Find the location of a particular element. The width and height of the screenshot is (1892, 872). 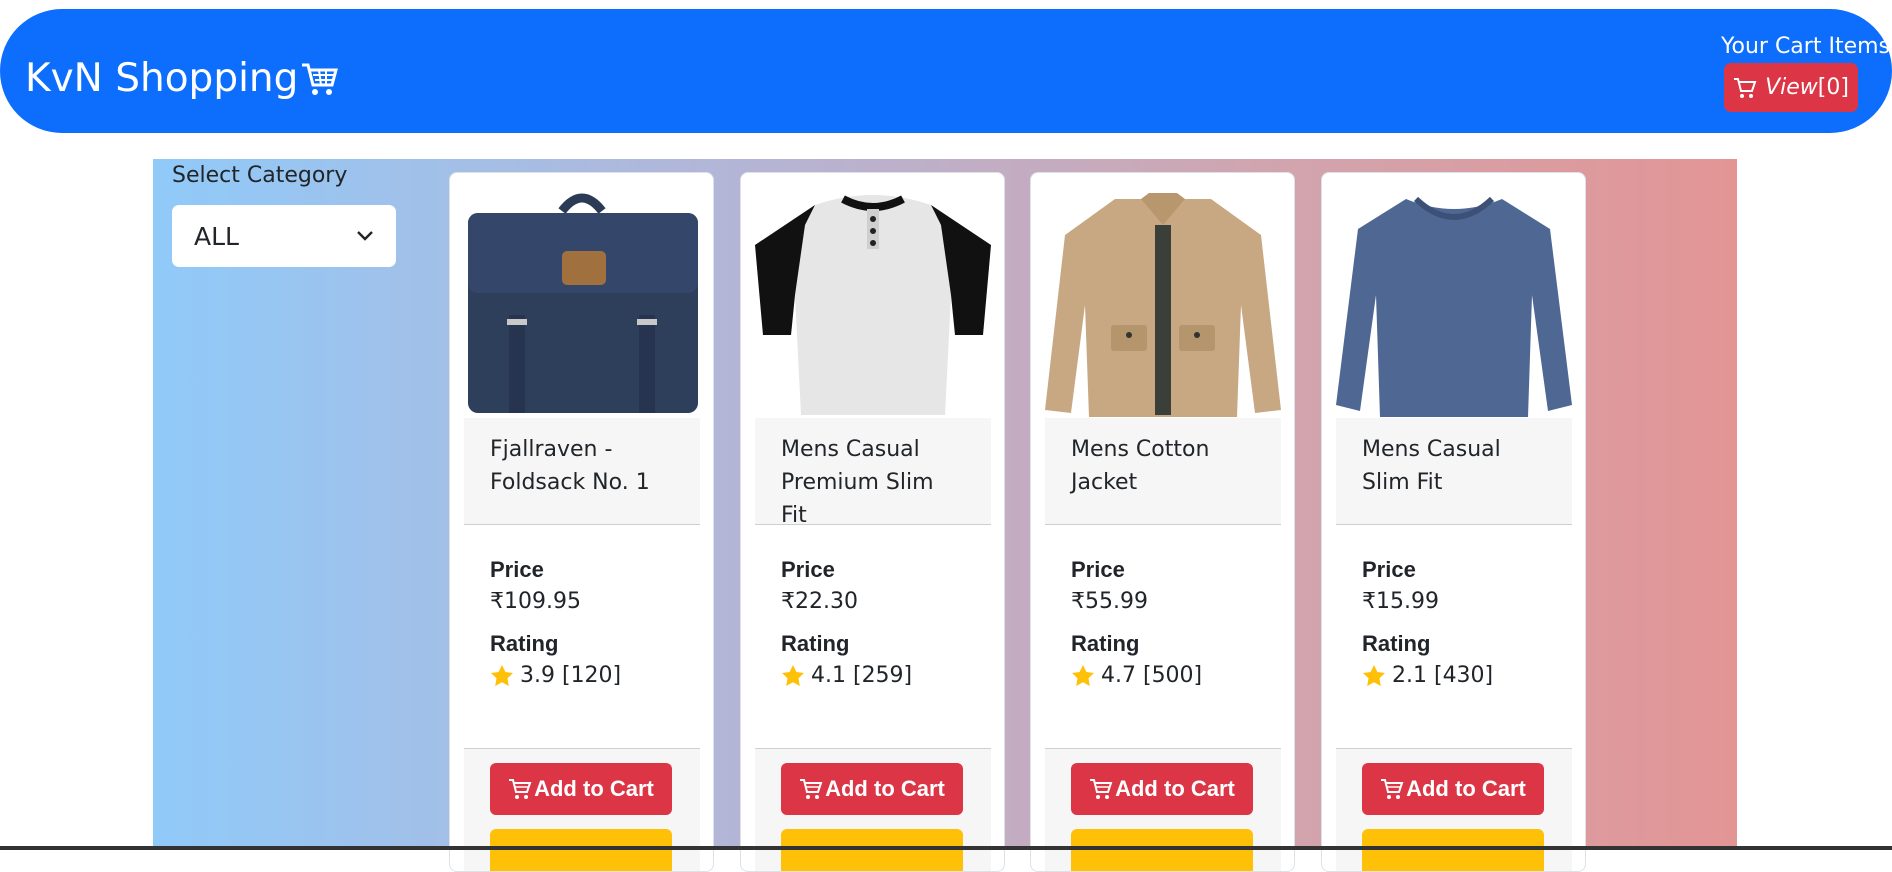

product-title-line: Mens Cotton is located at coordinates (1140, 449).